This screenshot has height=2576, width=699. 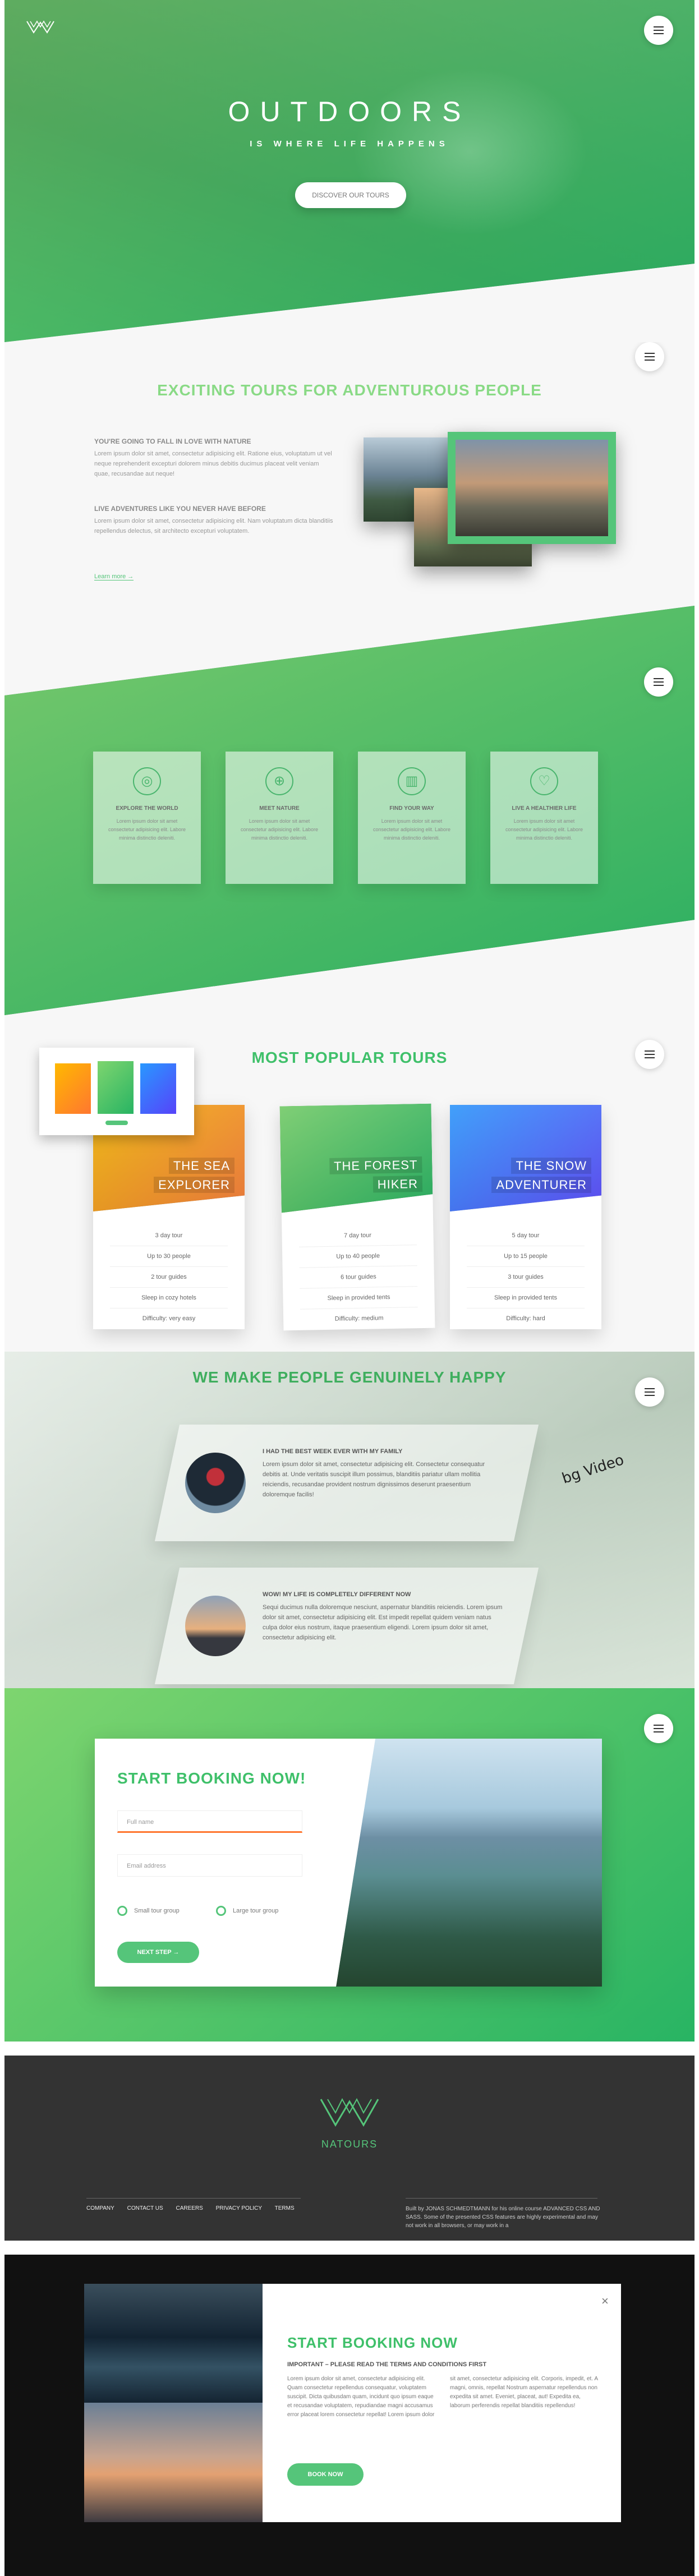 What do you see at coordinates (100, 2208) in the screenshot?
I see `footer-link-company: COMPANY` at bounding box center [100, 2208].